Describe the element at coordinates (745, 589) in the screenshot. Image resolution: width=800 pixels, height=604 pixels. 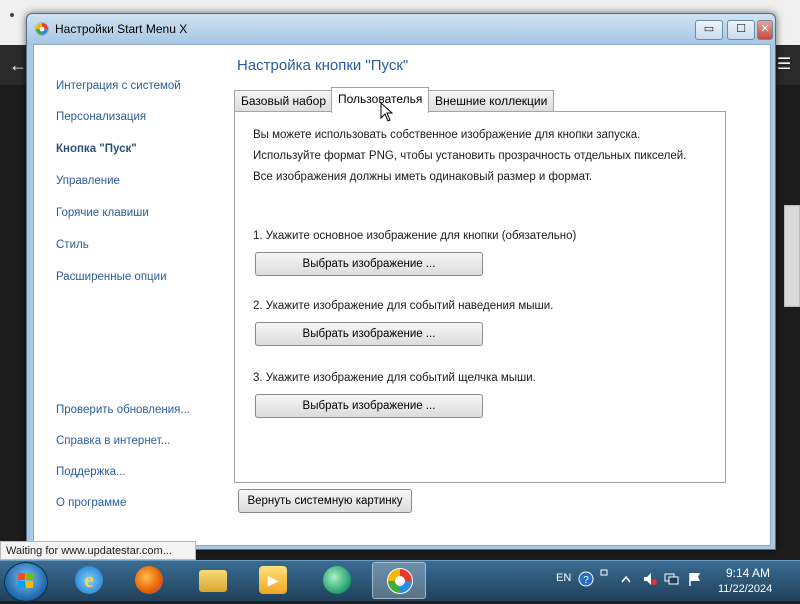
I see `clock-date: 11/22/2024` at that location.